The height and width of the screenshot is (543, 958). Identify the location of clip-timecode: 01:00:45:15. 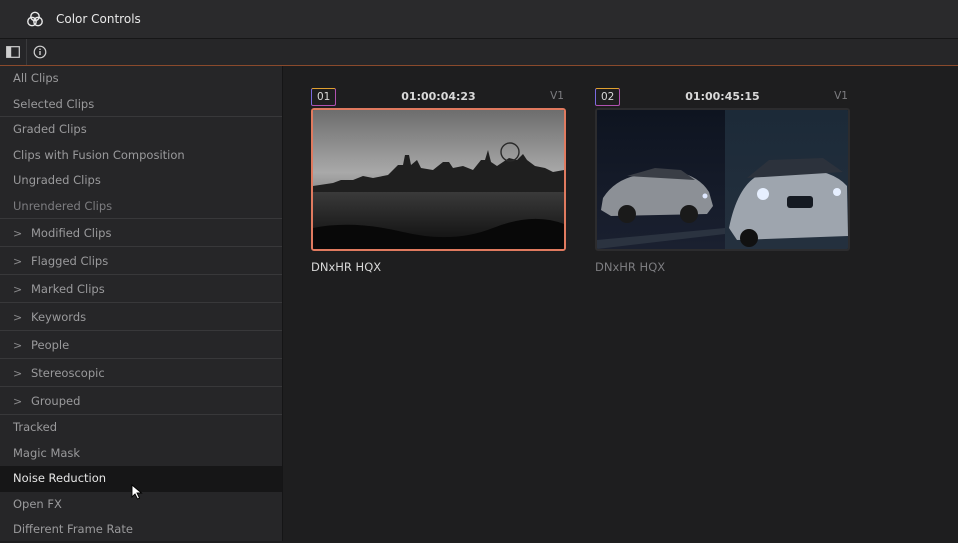
(722, 96).